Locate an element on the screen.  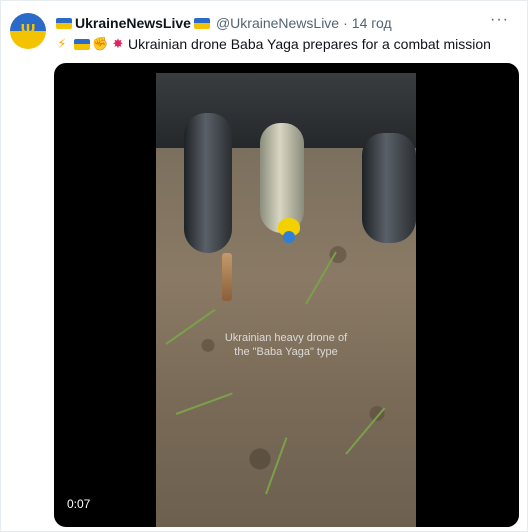
flexed-bicep-icon: ✊ is located at coordinates (100, 43).